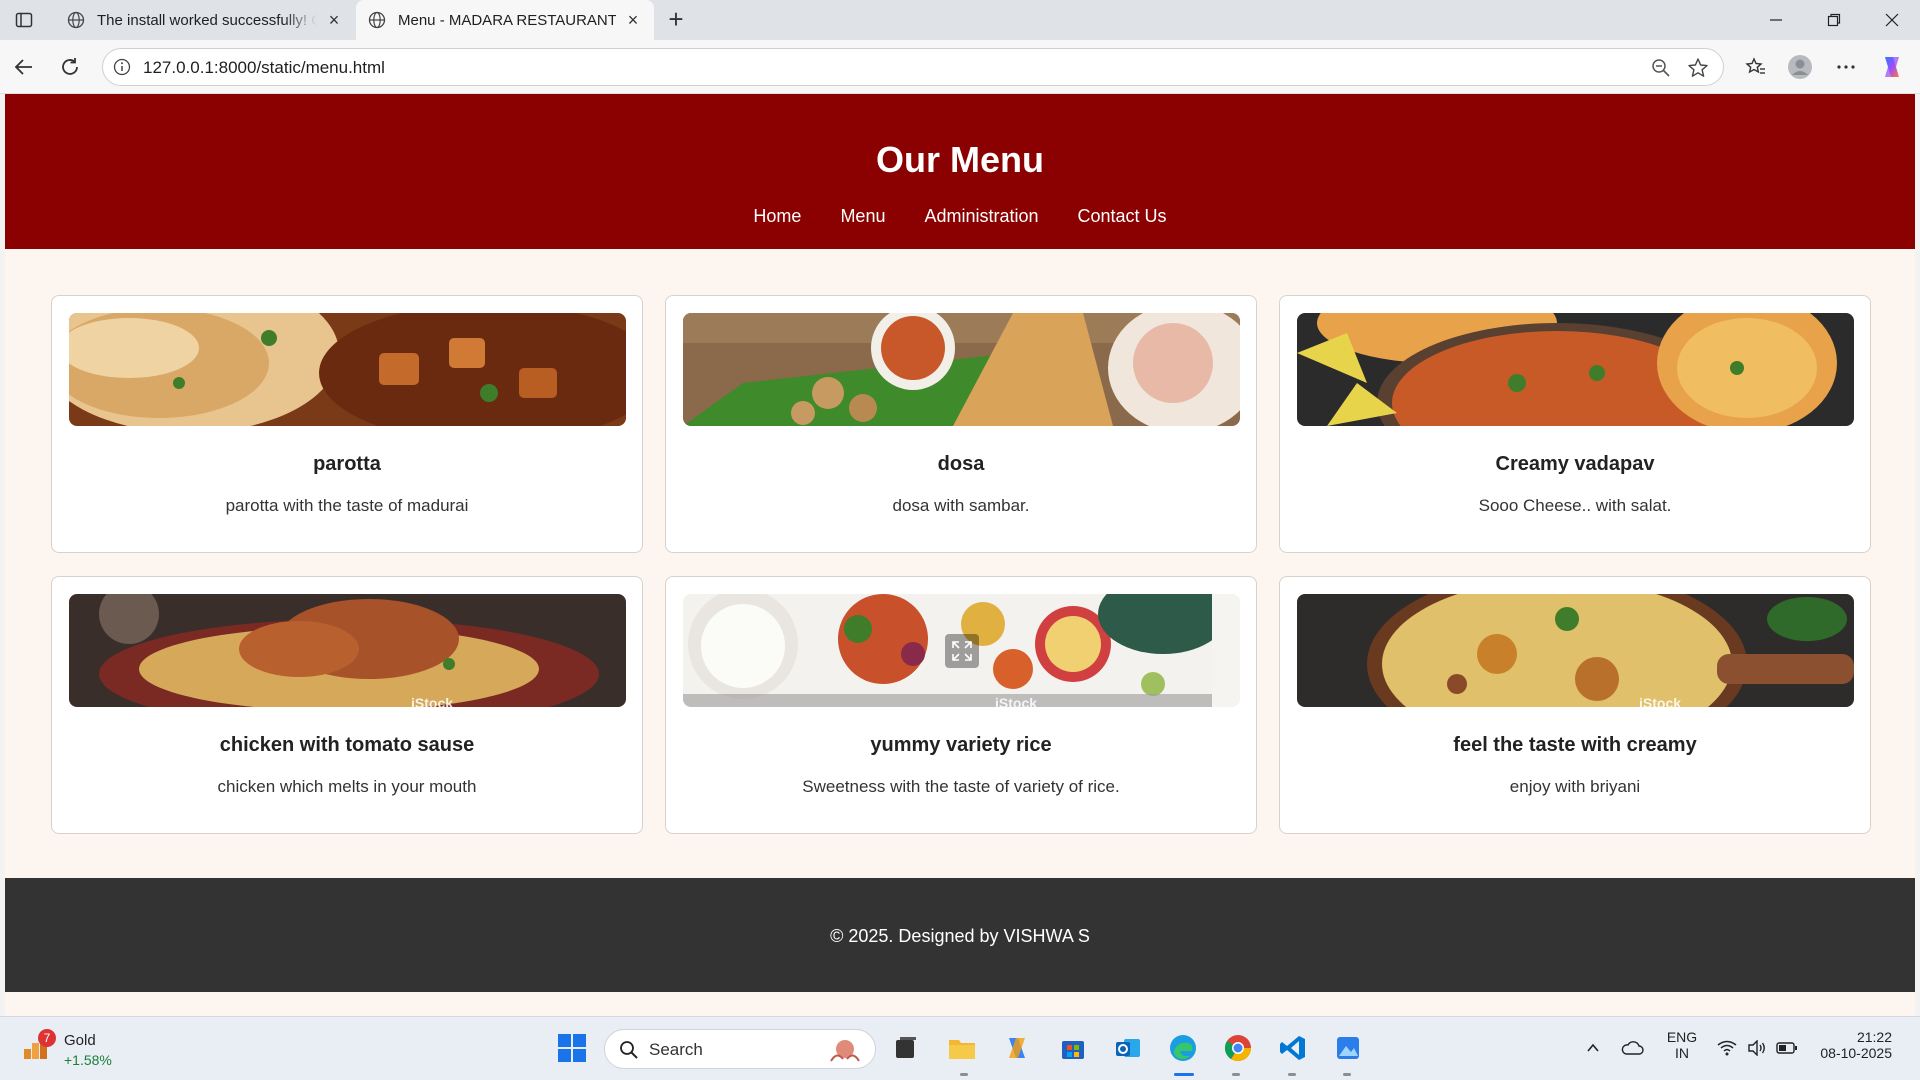 The width and height of the screenshot is (1920, 1080). What do you see at coordinates (347, 505) in the screenshot?
I see `menu-item-description: parotta with the taste of madurai` at bounding box center [347, 505].